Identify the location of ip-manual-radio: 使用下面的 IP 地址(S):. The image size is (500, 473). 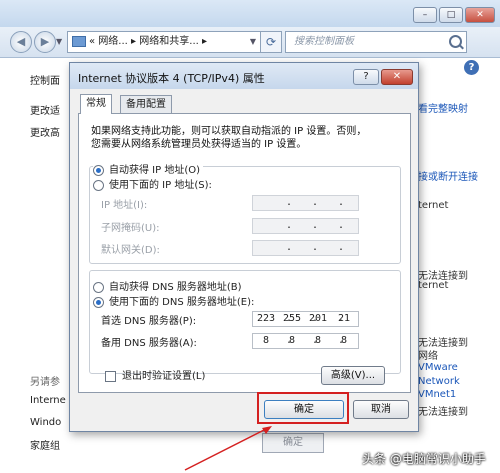
(154, 183).